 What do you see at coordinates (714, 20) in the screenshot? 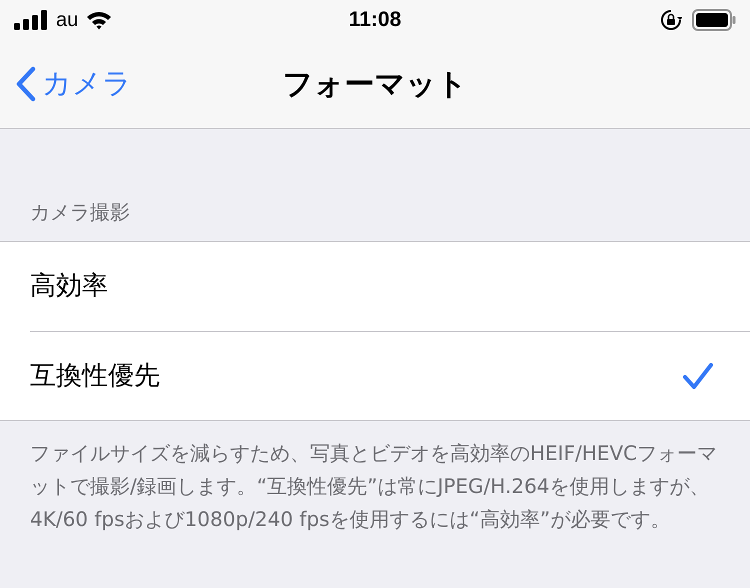
I see `battery-icon` at bounding box center [714, 20].